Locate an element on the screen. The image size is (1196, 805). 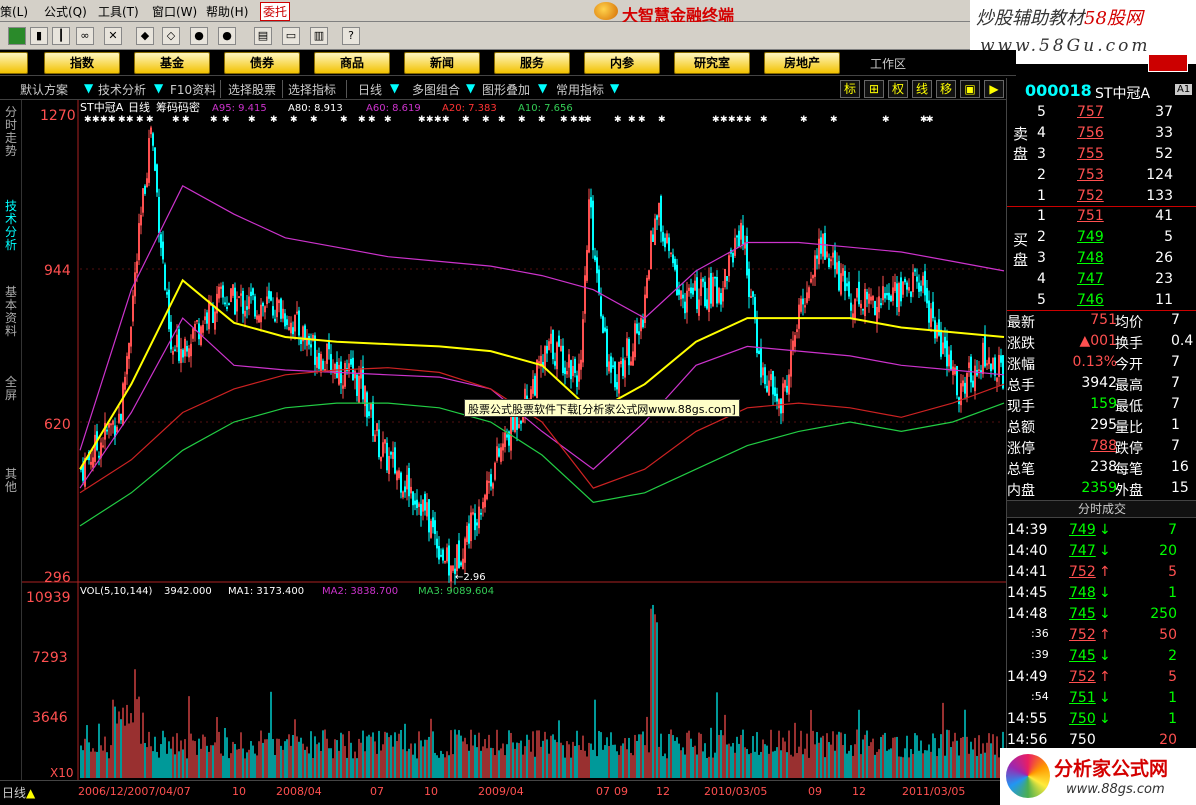
books-icon: ▥ is located at coordinates (319, 36).